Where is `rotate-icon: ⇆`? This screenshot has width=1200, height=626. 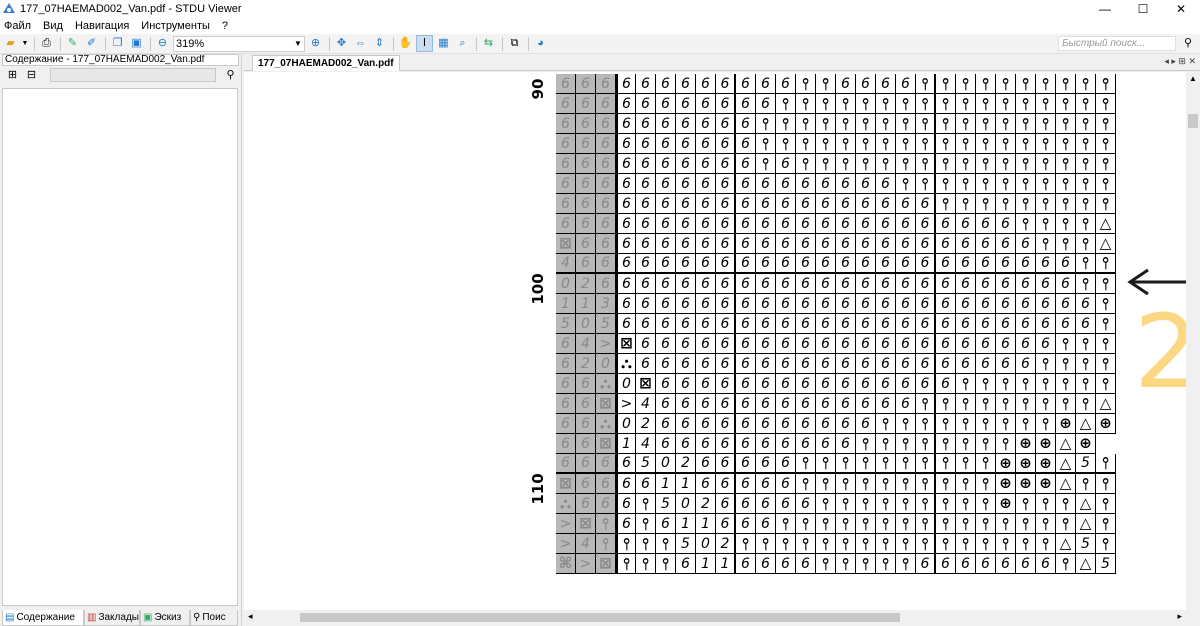
rotate-icon: ⇆ is located at coordinates (488, 43).